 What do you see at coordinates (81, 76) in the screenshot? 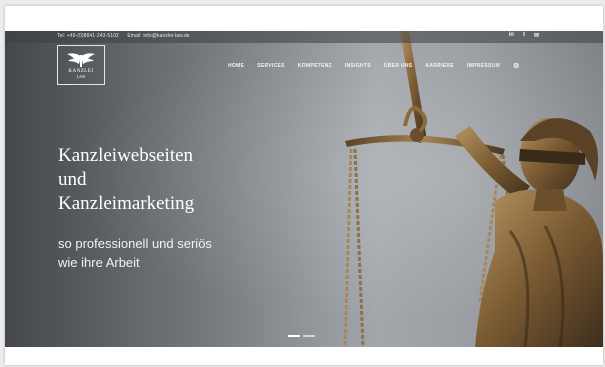
I see `logo-subtext: LAW` at bounding box center [81, 76].